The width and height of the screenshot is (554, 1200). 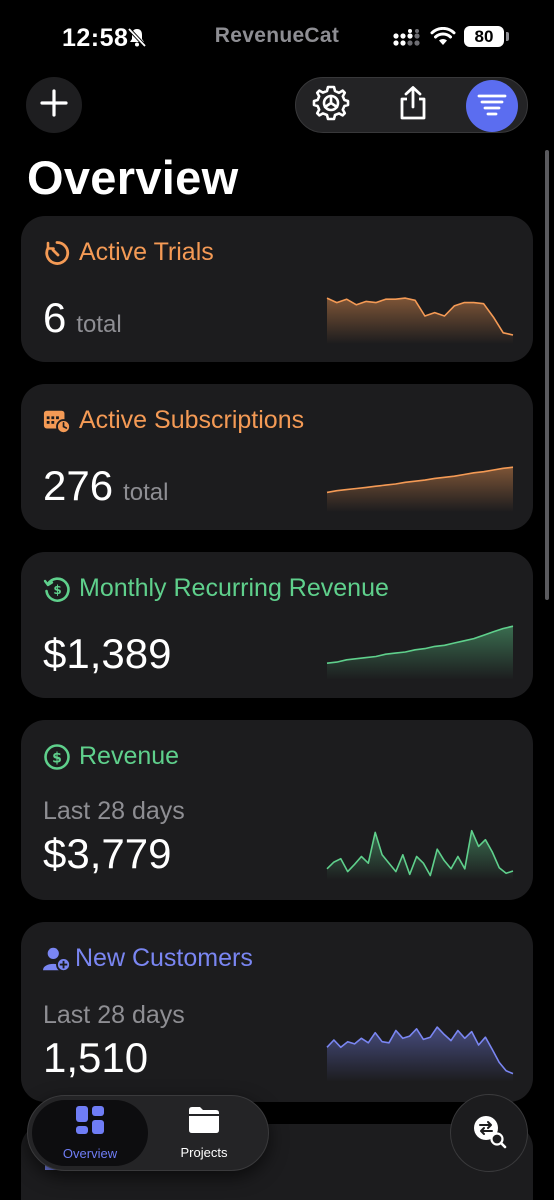 What do you see at coordinates (277, 810) in the screenshot?
I see `revenue-card: $ Revenue Last 28 days $3,779` at bounding box center [277, 810].